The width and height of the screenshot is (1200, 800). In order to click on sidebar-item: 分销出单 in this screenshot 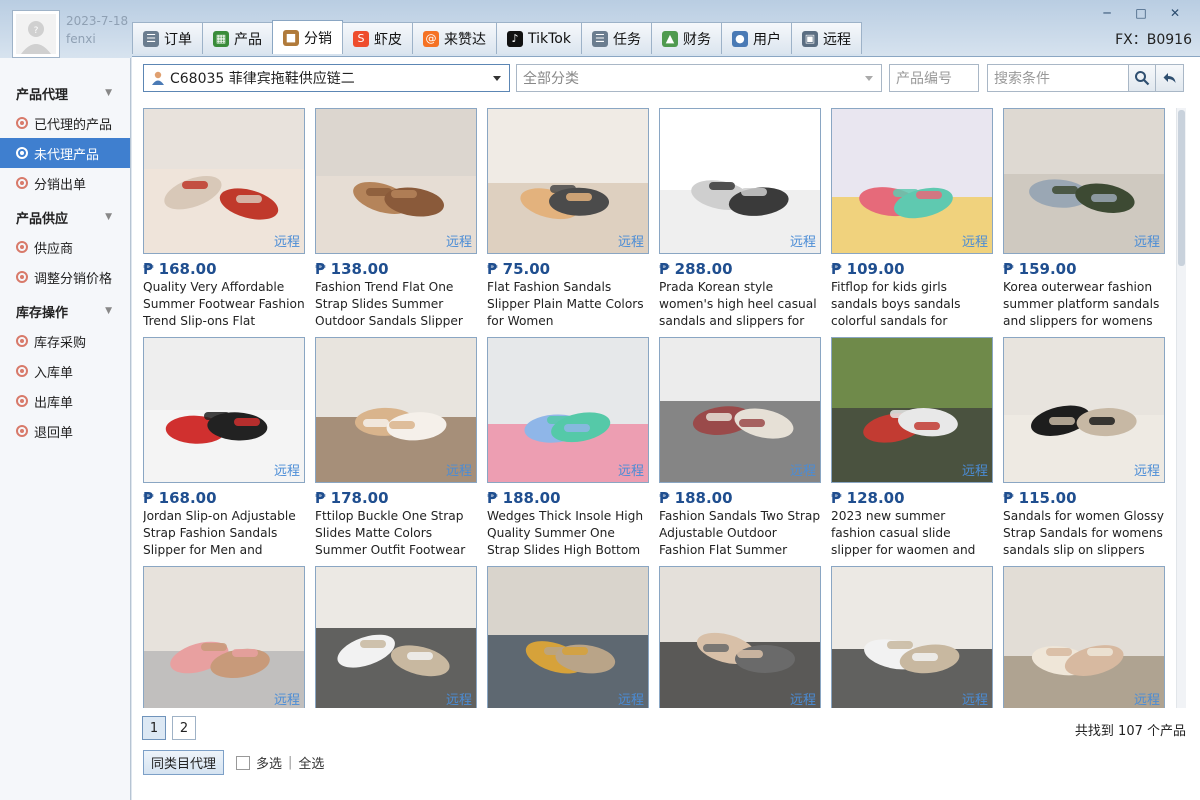, I will do `click(65, 183)`.